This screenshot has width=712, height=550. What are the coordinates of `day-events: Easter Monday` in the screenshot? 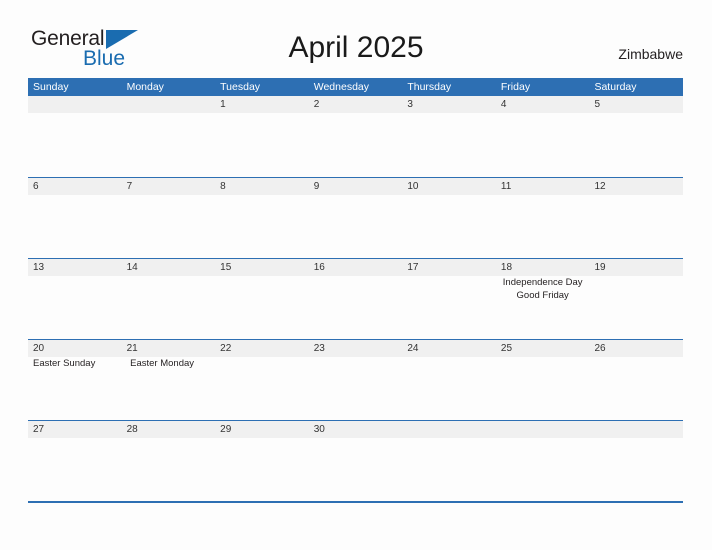 It's located at (173, 388).